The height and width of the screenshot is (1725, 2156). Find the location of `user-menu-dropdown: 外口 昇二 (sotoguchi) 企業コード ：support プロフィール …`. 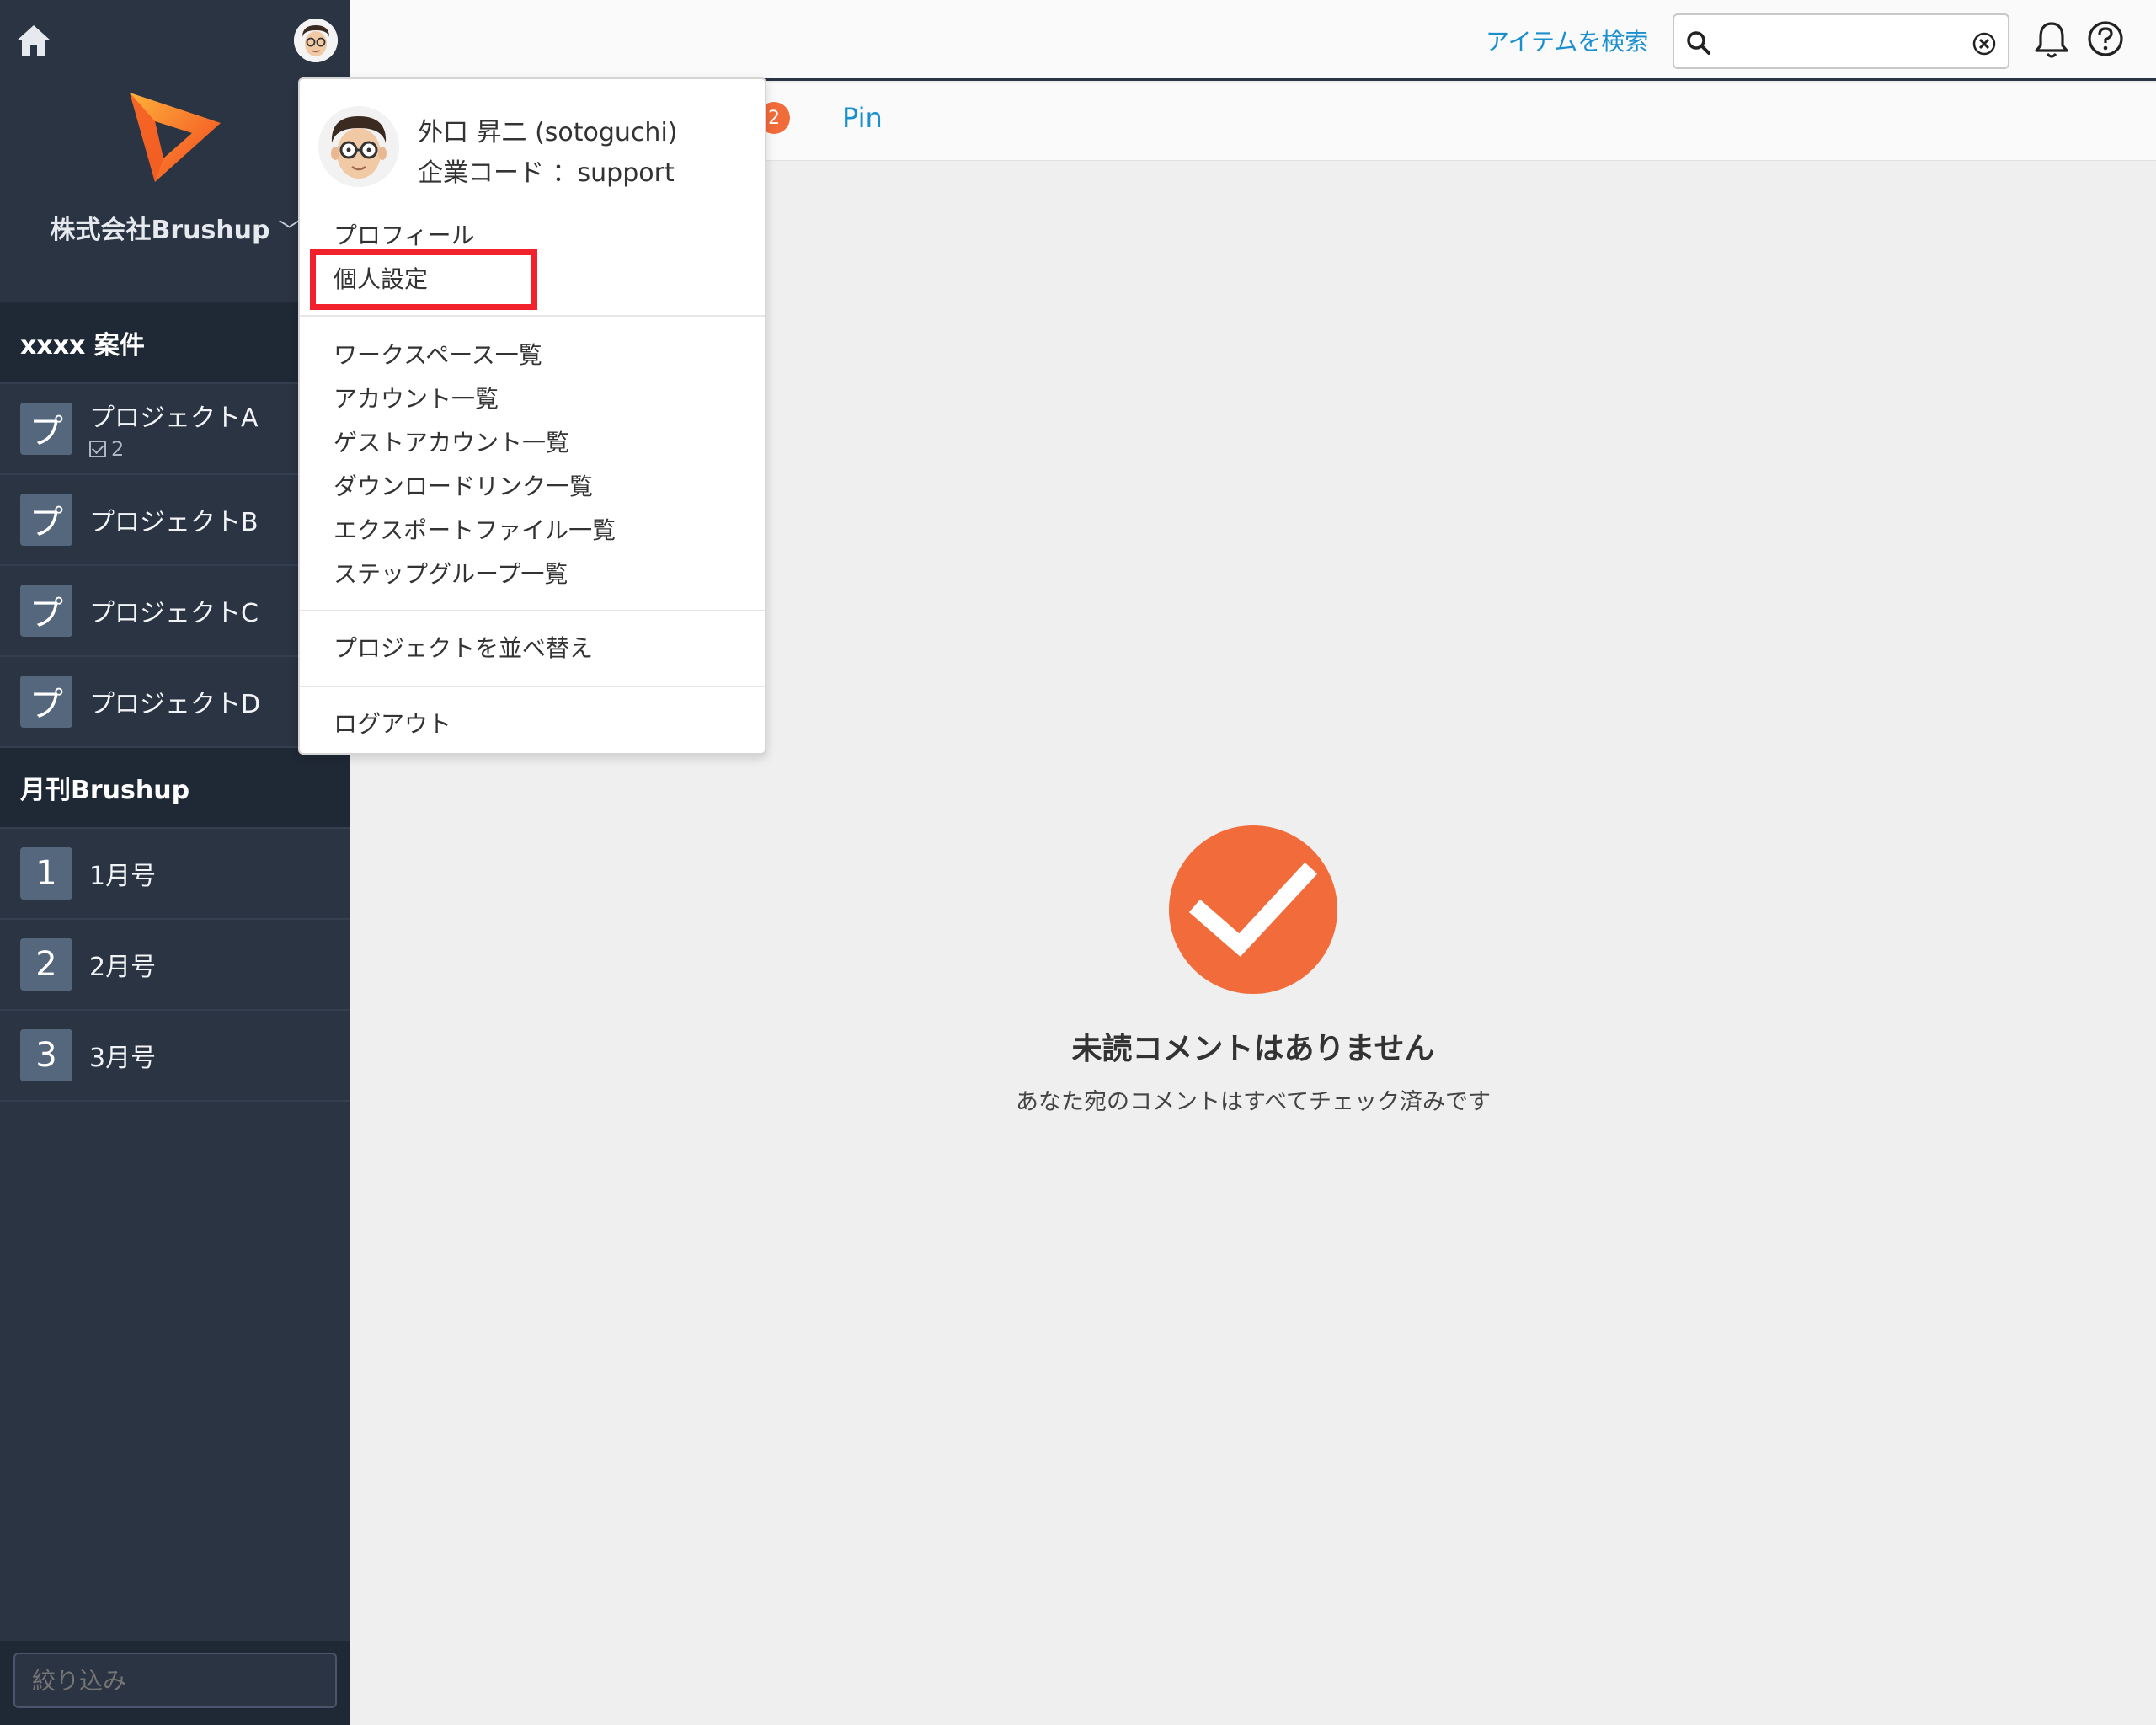

user-menu-dropdown: 外口 昇二 (sotoguchi) 企業コード ：support プロフィール … is located at coordinates (532, 416).